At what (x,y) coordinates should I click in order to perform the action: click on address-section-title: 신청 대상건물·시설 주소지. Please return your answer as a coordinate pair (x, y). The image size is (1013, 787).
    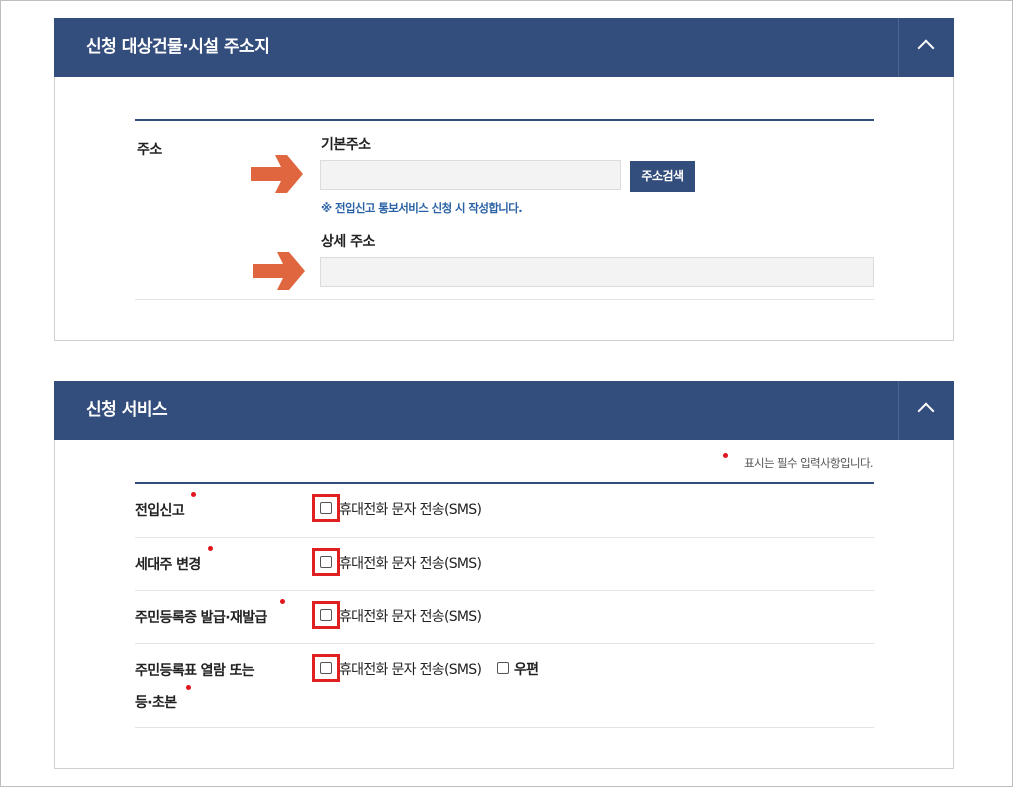
    Looking at the image, I should click on (178, 47).